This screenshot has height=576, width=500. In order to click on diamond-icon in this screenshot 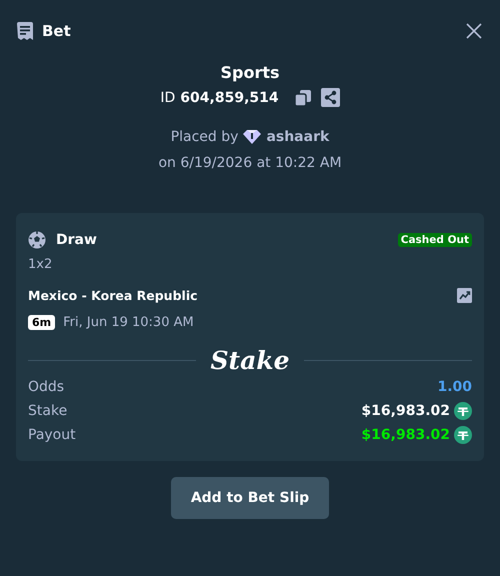, I will do `click(252, 137)`.